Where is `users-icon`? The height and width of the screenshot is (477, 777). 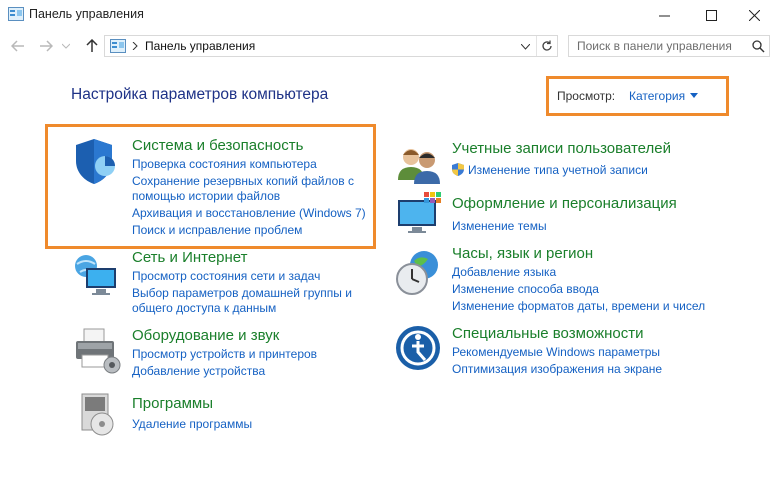
users-icon is located at coordinates (419, 166).